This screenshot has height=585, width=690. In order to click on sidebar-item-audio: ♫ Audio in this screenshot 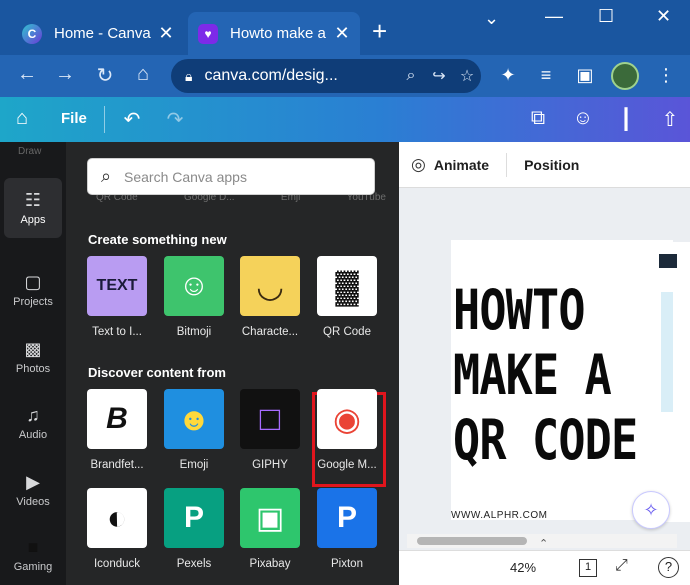, I will do `click(33, 423)`.